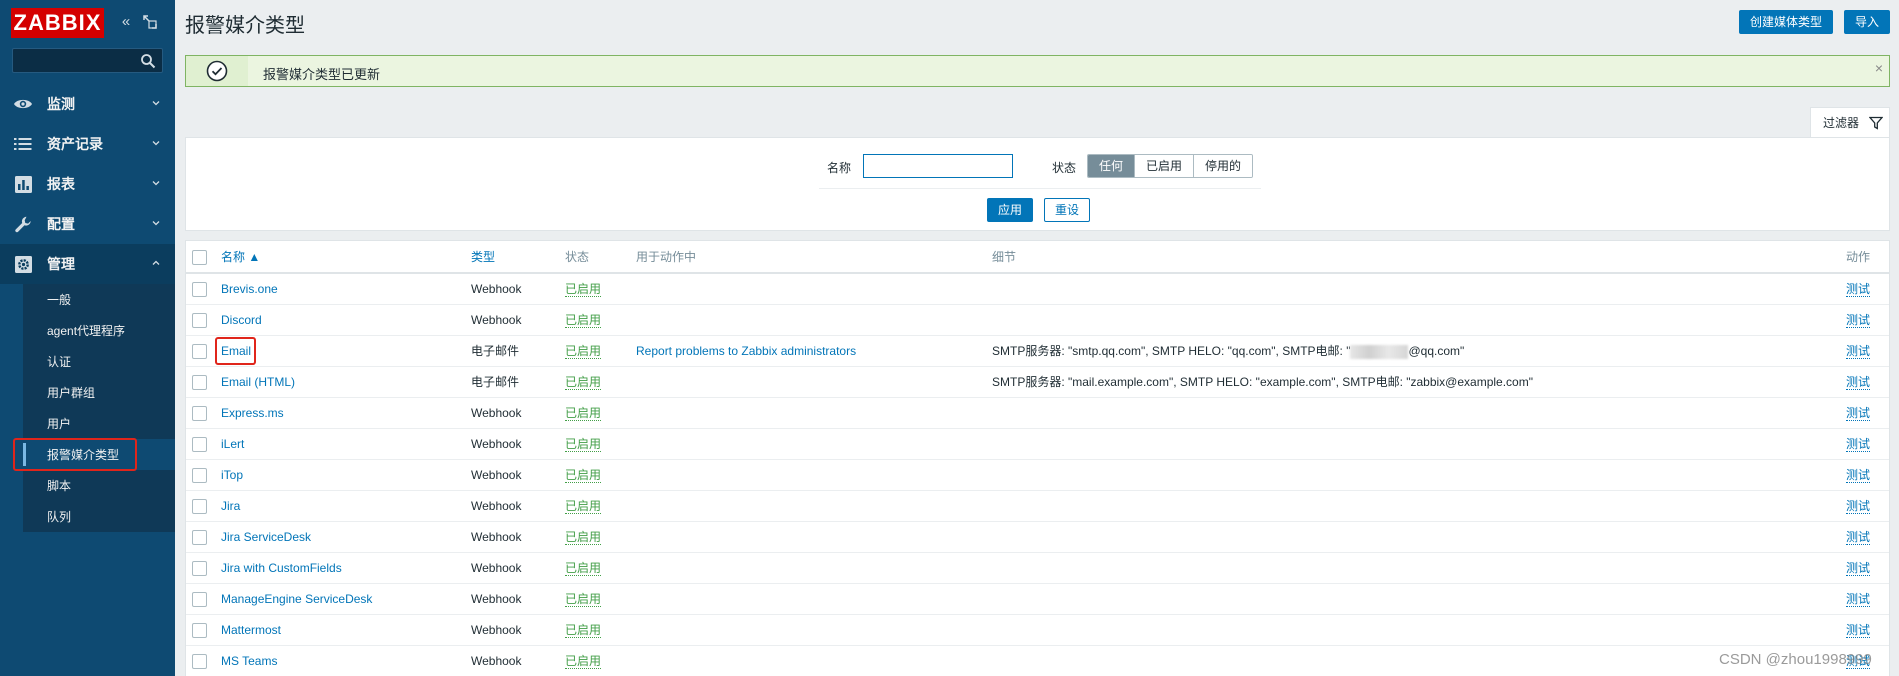 Image resolution: width=1899 pixels, height=676 pixels. I want to click on media-type-name-link: Express.ms, so click(252, 413).